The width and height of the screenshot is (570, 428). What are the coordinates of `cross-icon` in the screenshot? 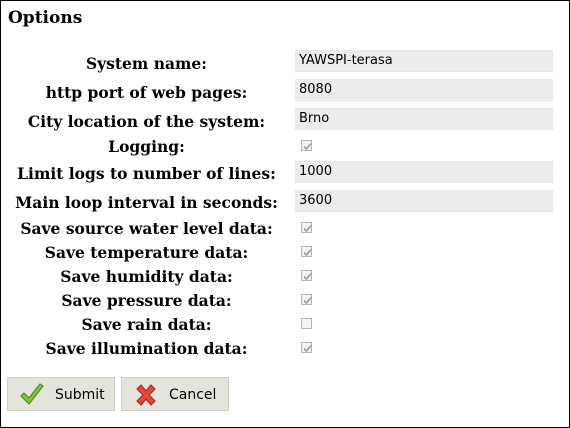 It's located at (146, 395).